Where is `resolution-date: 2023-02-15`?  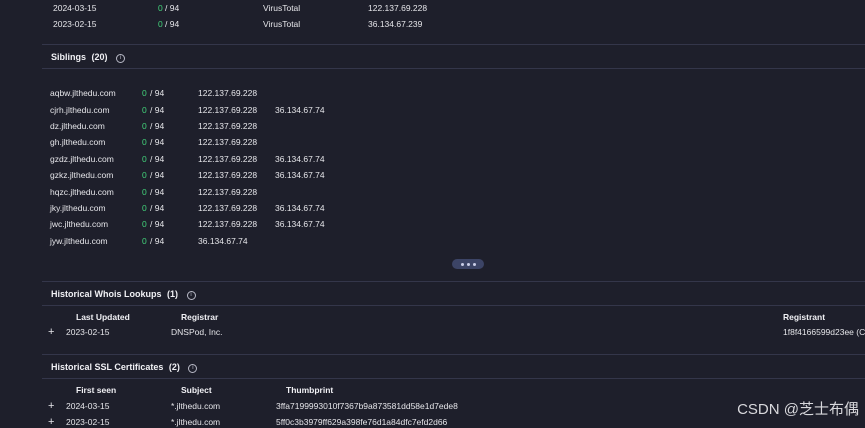
resolution-date: 2023-02-15 is located at coordinates (75, 24).